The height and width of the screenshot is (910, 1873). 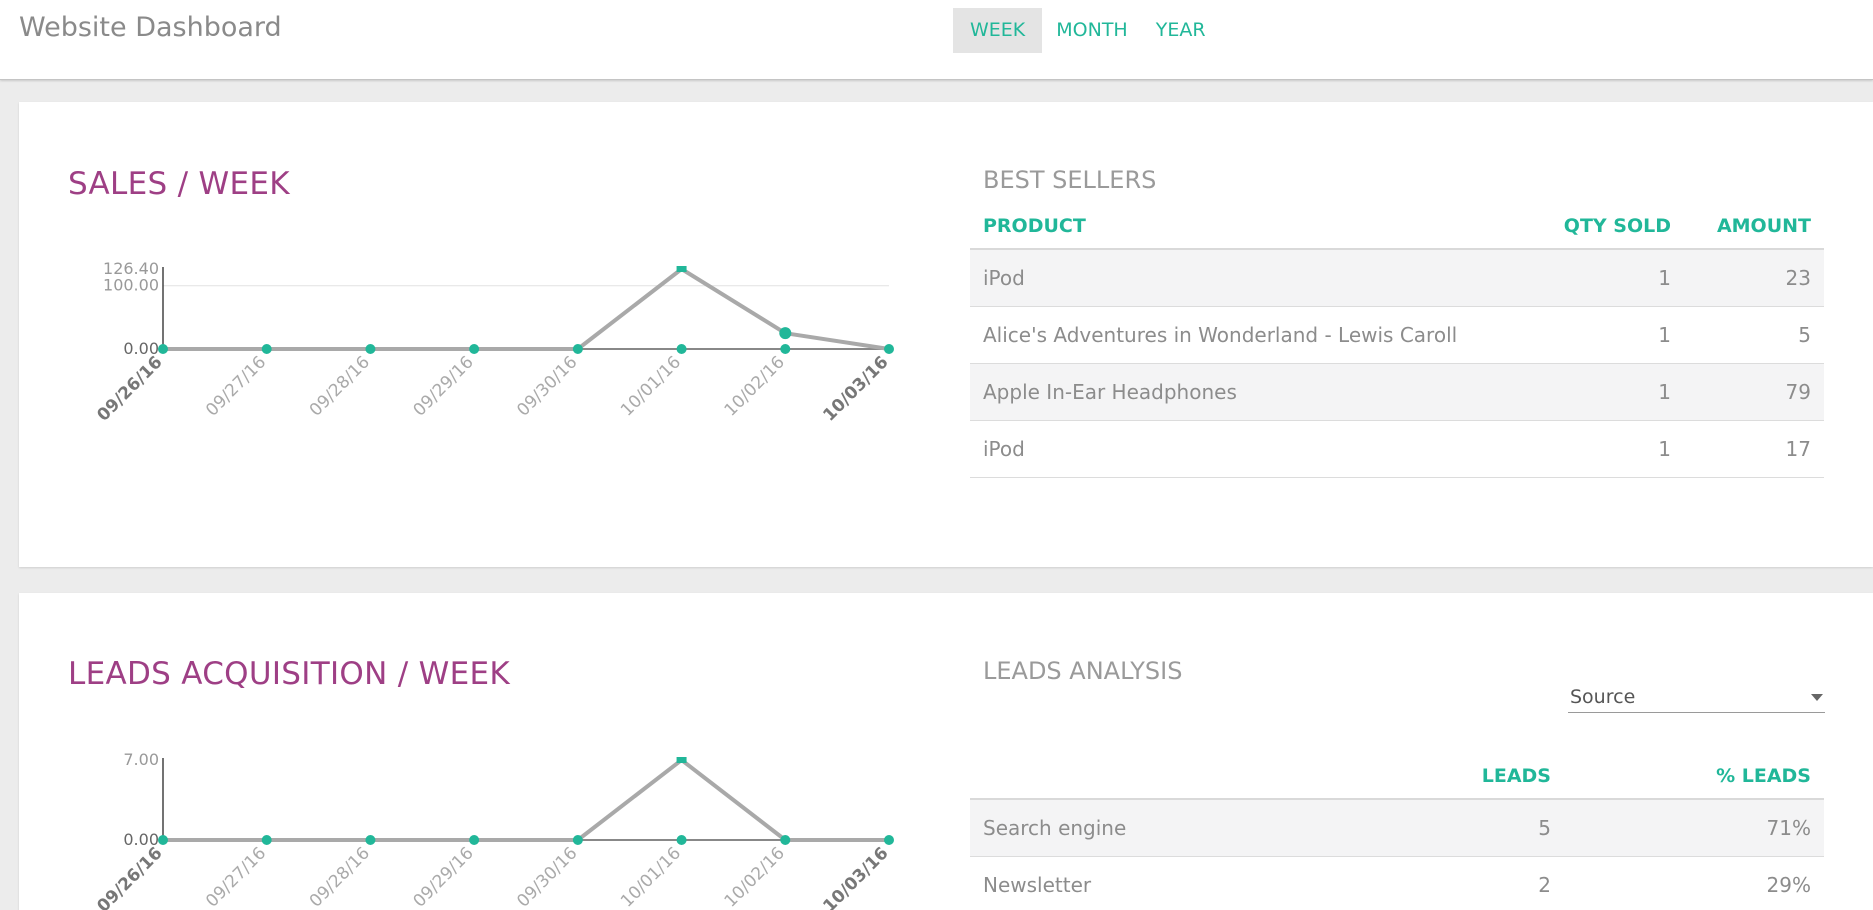 What do you see at coordinates (1091, 30) in the screenshot?
I see `range-month-button: MONTH` at bounding box center [1091, 30].